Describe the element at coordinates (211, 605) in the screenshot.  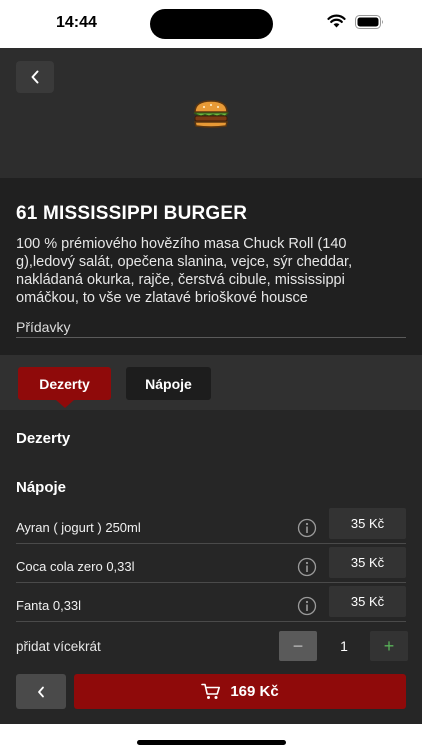
I see `drink-row: Fanta 0,33l 35 Kč` at that location.